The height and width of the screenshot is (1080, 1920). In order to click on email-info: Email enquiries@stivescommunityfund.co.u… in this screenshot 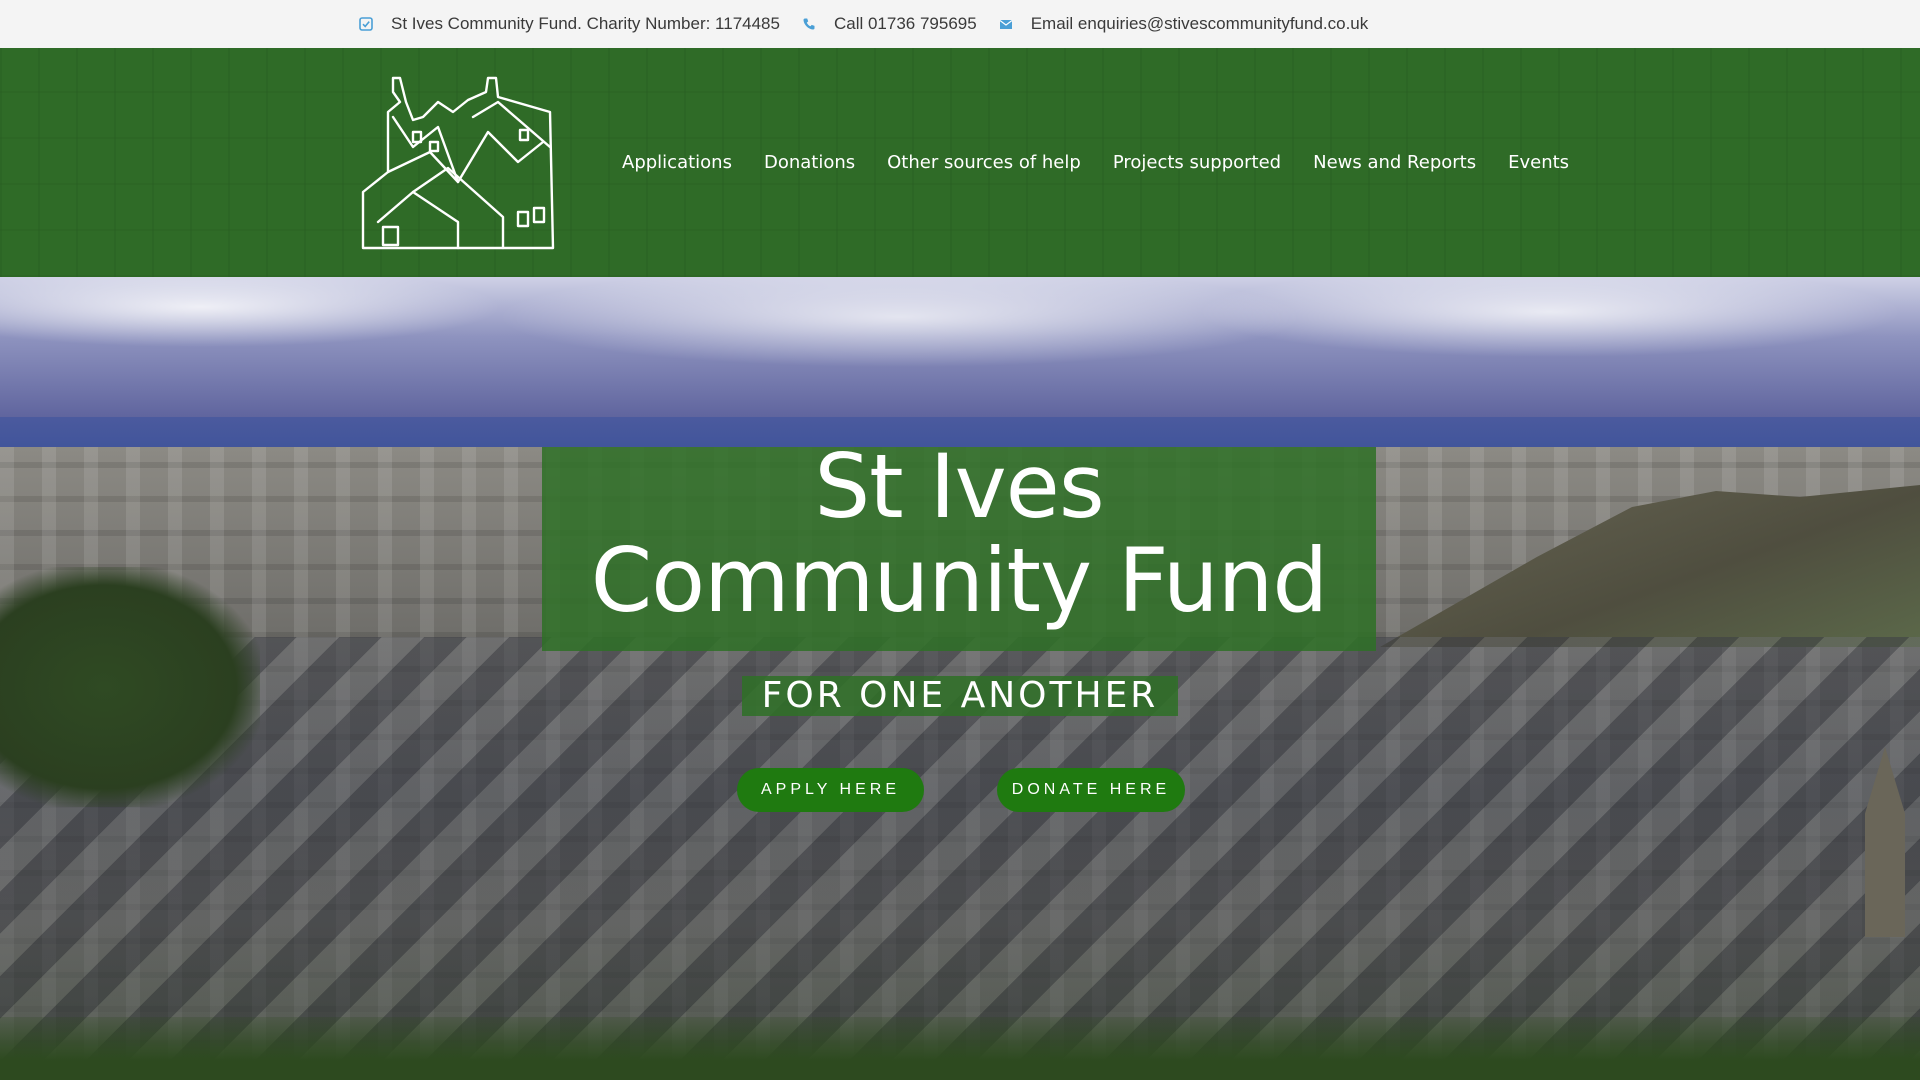, I will do `click(1184, 24)`.